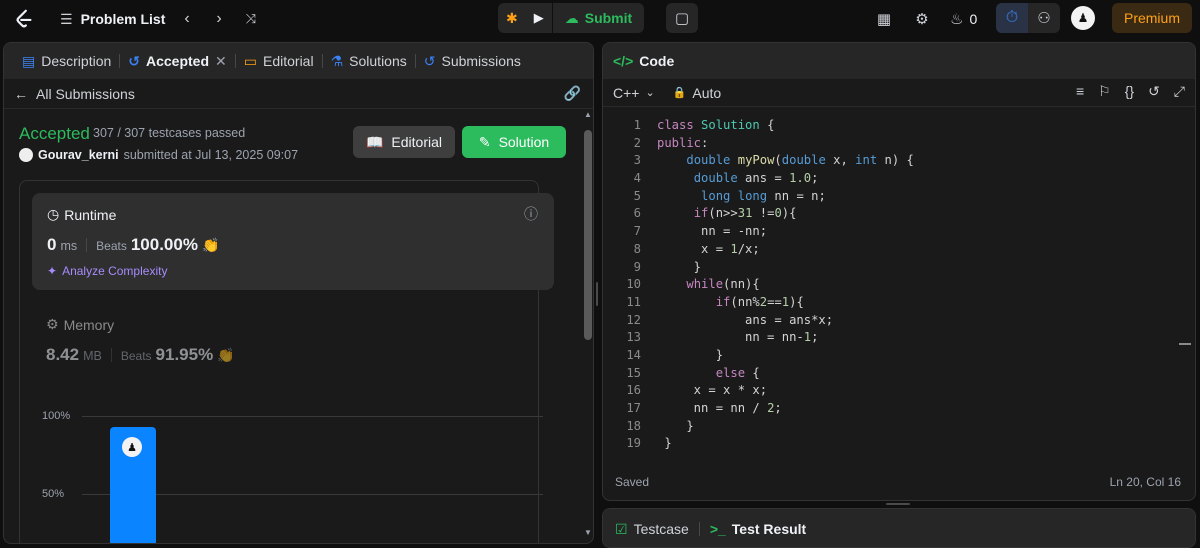 The image size is (1200, 548). I want to click on tab-solutions: ⚗ Solutions, so click(369, 61).